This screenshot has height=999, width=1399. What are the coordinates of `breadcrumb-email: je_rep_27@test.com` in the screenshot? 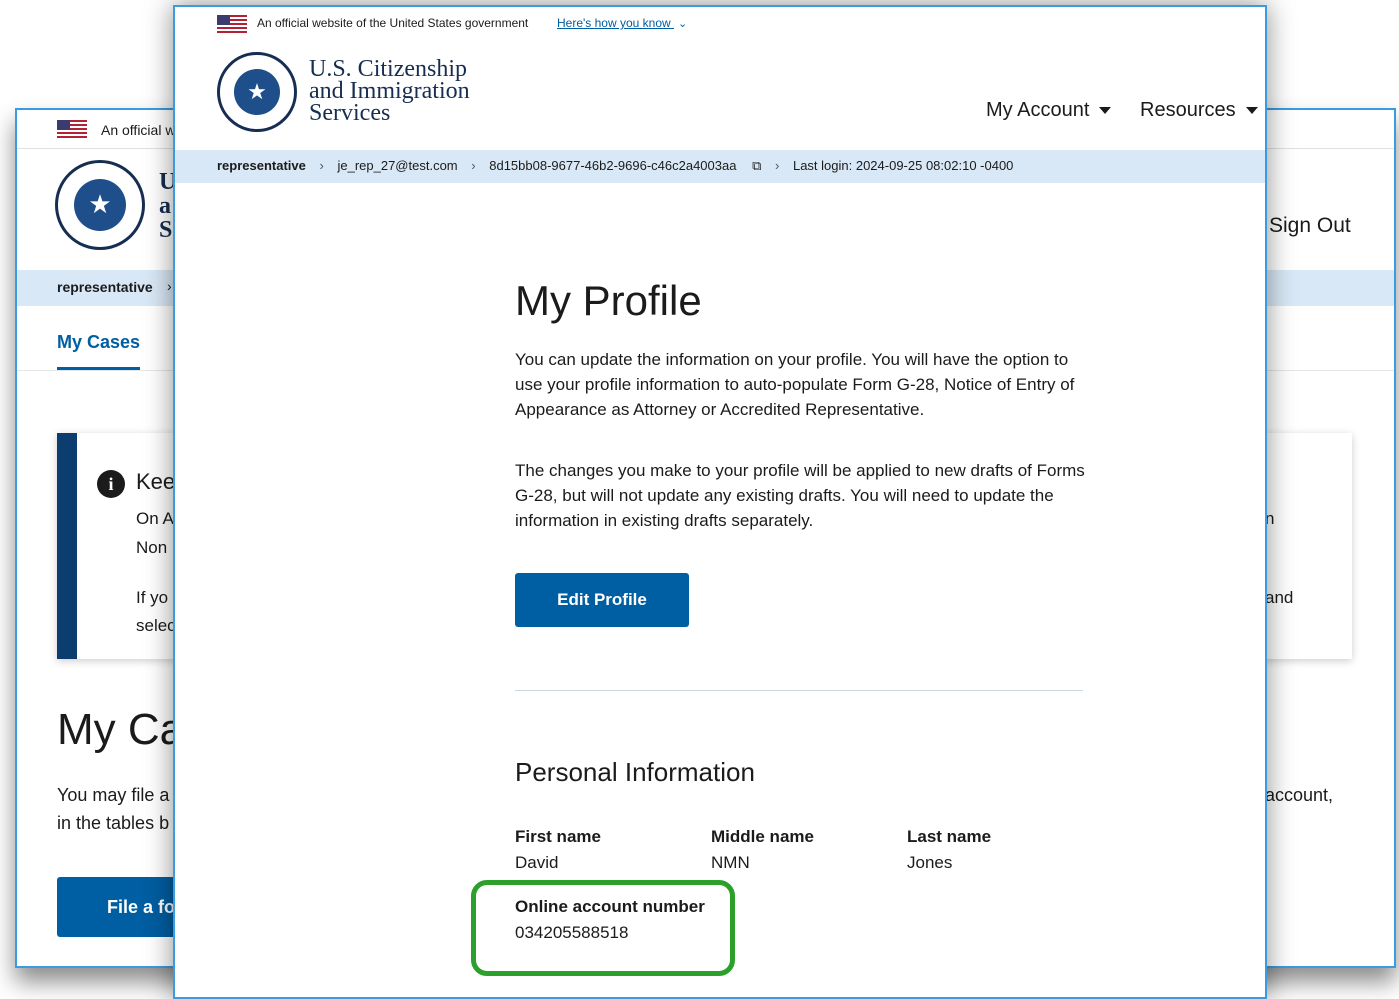 It's located at (397, 165).